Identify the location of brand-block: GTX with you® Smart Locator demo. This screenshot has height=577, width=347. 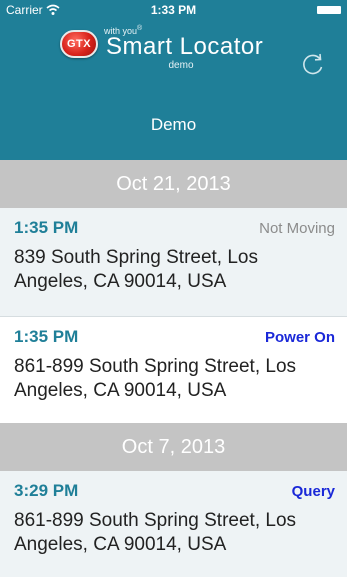
(170, 49).